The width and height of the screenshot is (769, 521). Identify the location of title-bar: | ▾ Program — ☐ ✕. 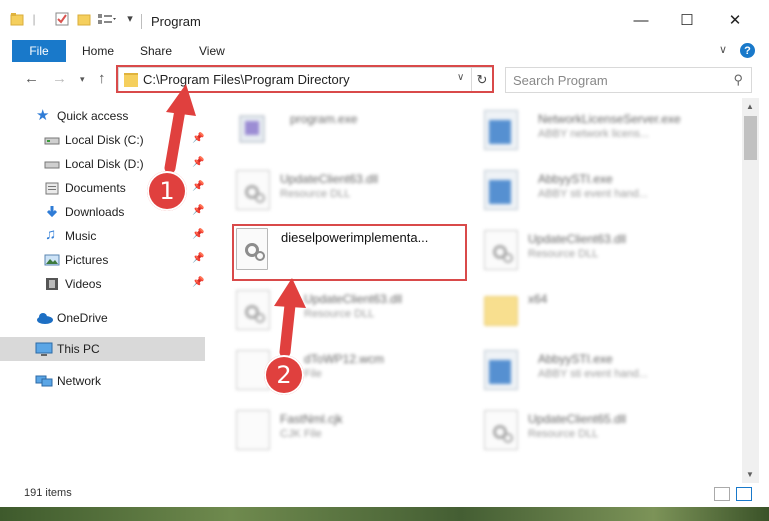
(384, 20).